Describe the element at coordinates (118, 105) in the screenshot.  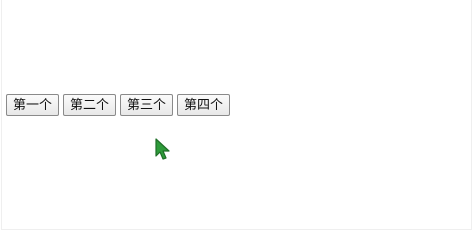
I see `button-row: 第一个 第二个 第三个 第四个` at that location.